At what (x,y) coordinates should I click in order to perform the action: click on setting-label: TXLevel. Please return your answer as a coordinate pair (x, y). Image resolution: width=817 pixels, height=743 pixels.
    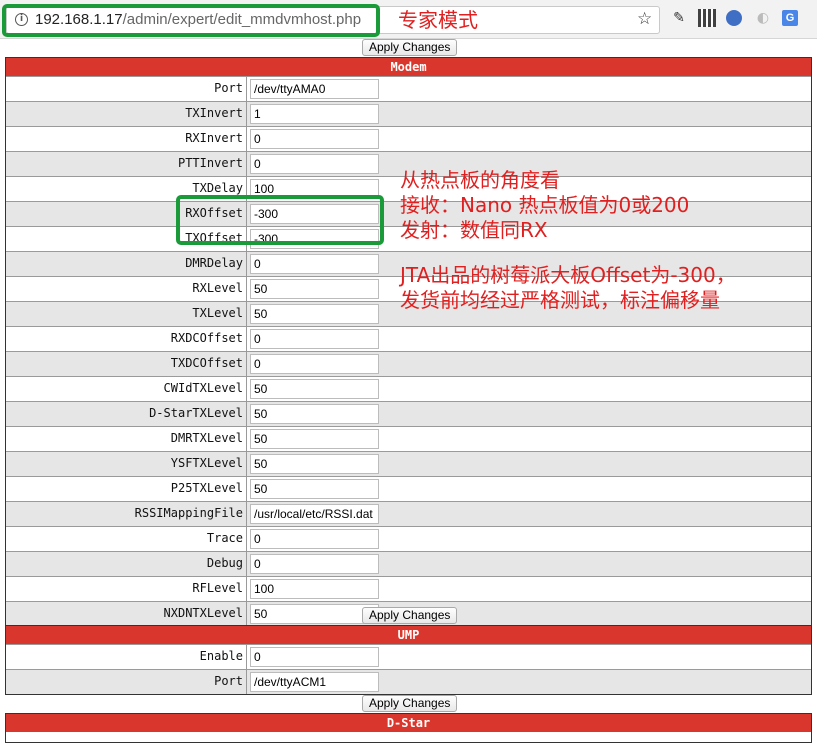
    Looking at the image, I should click on (126, 314).